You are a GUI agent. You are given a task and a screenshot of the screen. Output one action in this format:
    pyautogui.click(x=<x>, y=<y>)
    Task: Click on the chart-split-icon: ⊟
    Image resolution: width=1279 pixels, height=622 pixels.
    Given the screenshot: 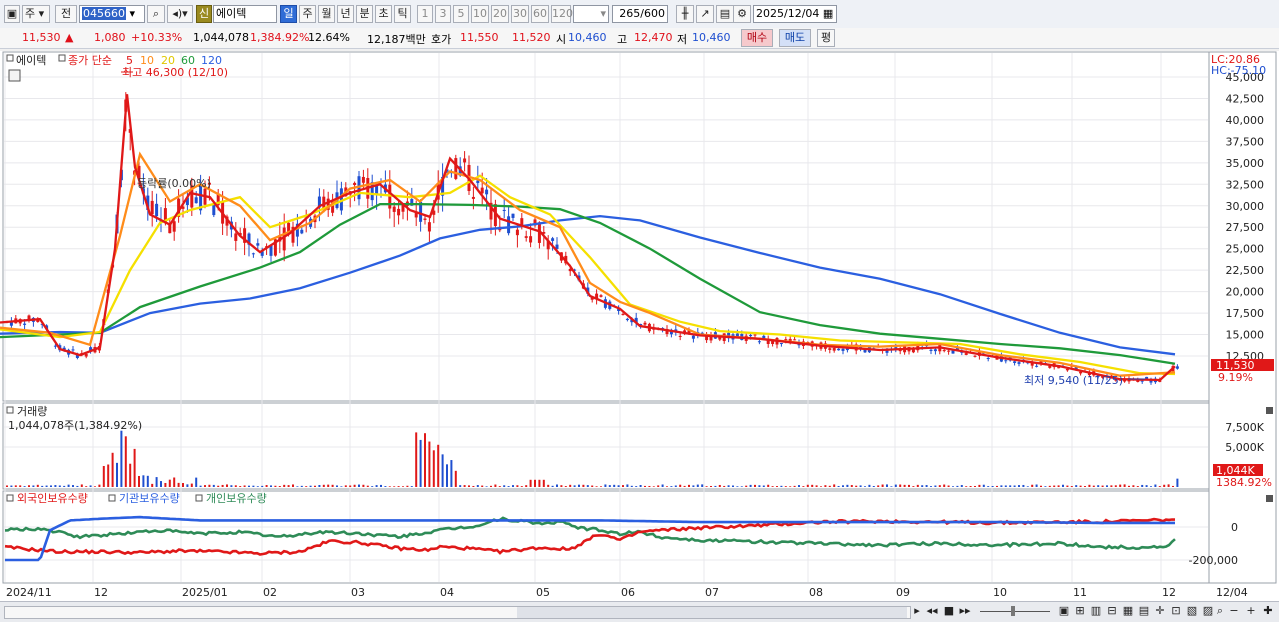 What is the action you would take?
    pyautogui.click(x=1112, y=611)
    